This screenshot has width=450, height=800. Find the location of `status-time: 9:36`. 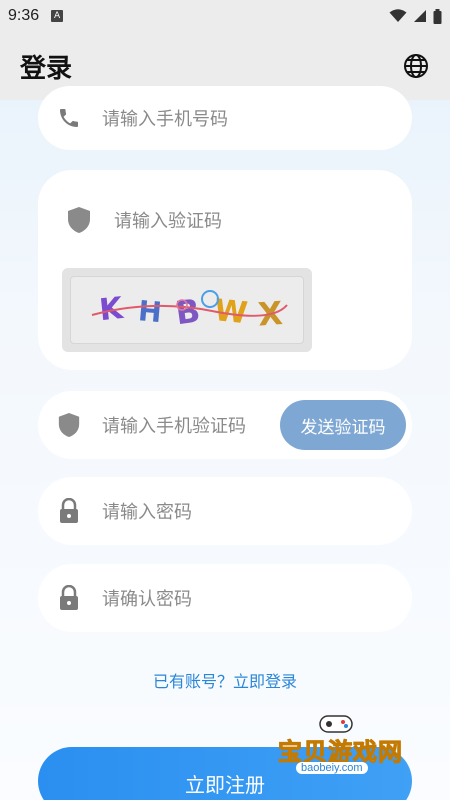

status-time: 9:36 is located at coordinates (24, 15).